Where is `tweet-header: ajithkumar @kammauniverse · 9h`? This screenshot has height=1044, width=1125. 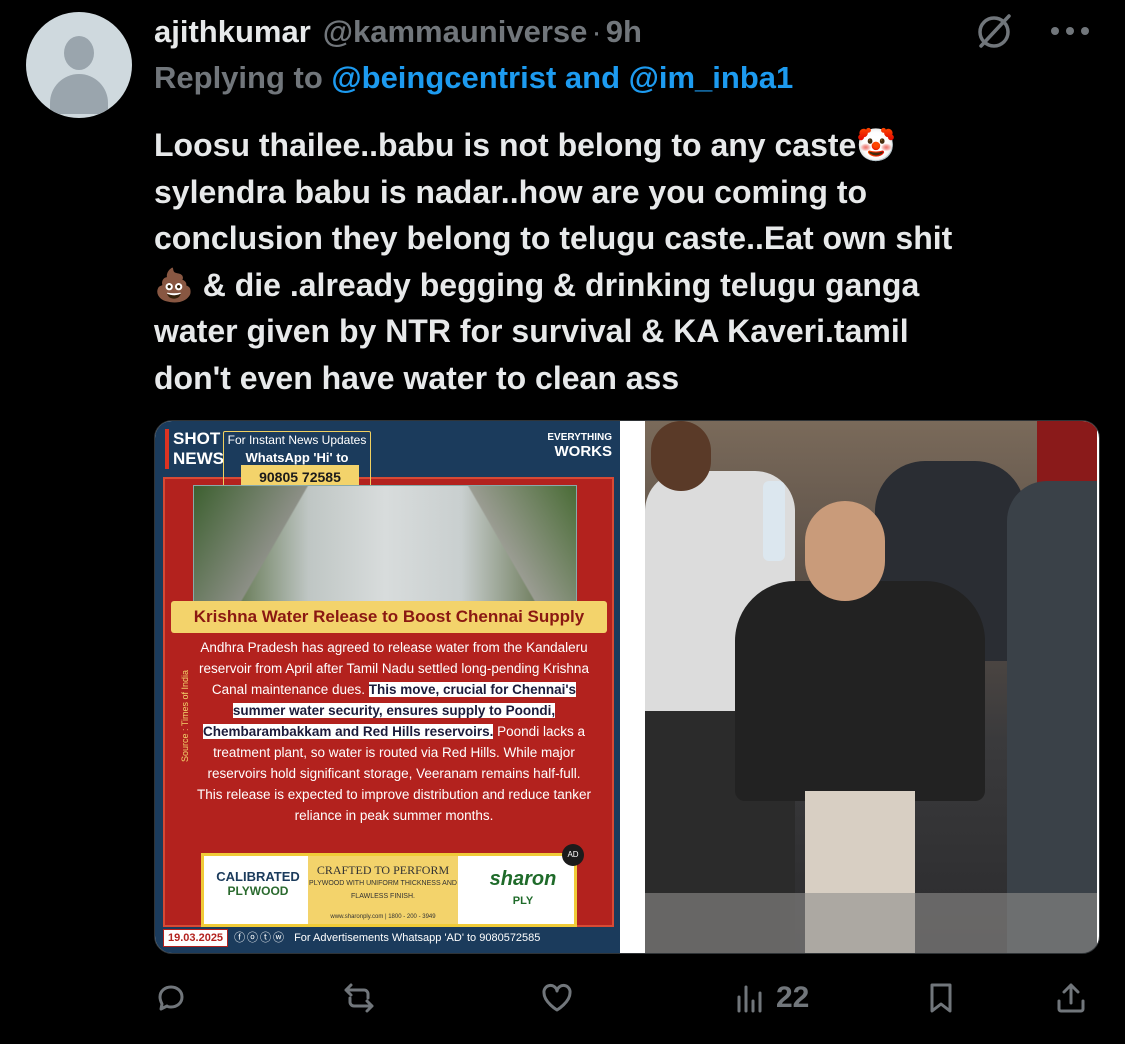 tweet-header: ajithkumar @kammauniverse · 9h is located at coordinates (619, 32).